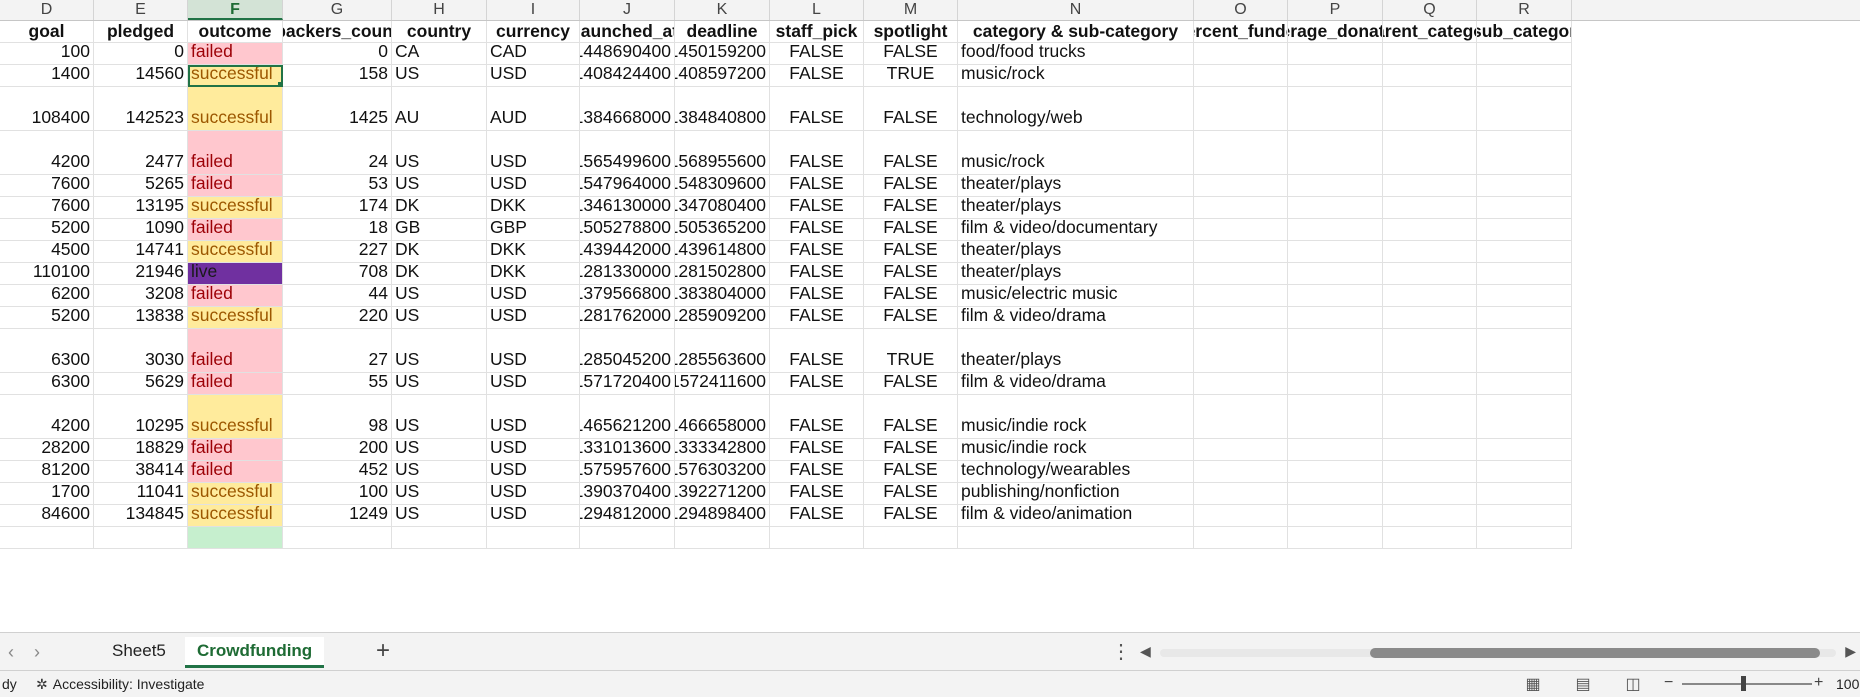 The width and height of the screenshot is (1860, 697). Describe the element at coordinates (47, 494) in the screenshot. I see `cell: 1700` at that location.